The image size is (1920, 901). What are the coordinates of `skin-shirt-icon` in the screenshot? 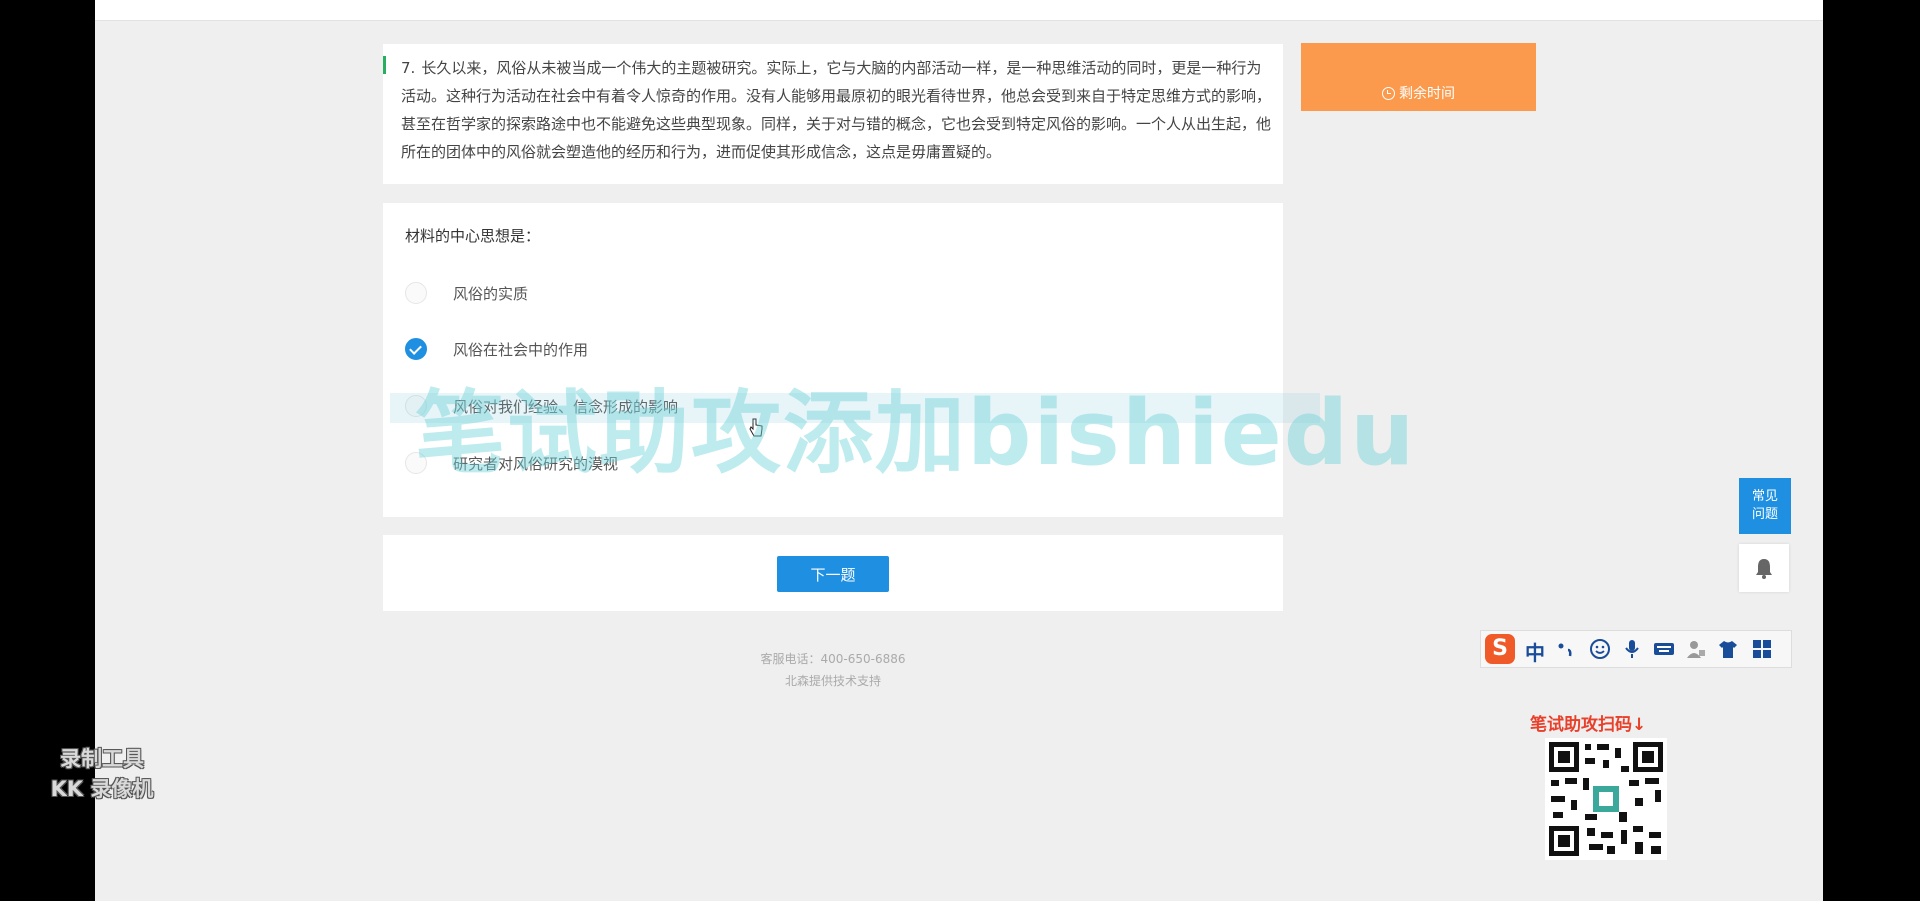 It's located at (1728, 649).